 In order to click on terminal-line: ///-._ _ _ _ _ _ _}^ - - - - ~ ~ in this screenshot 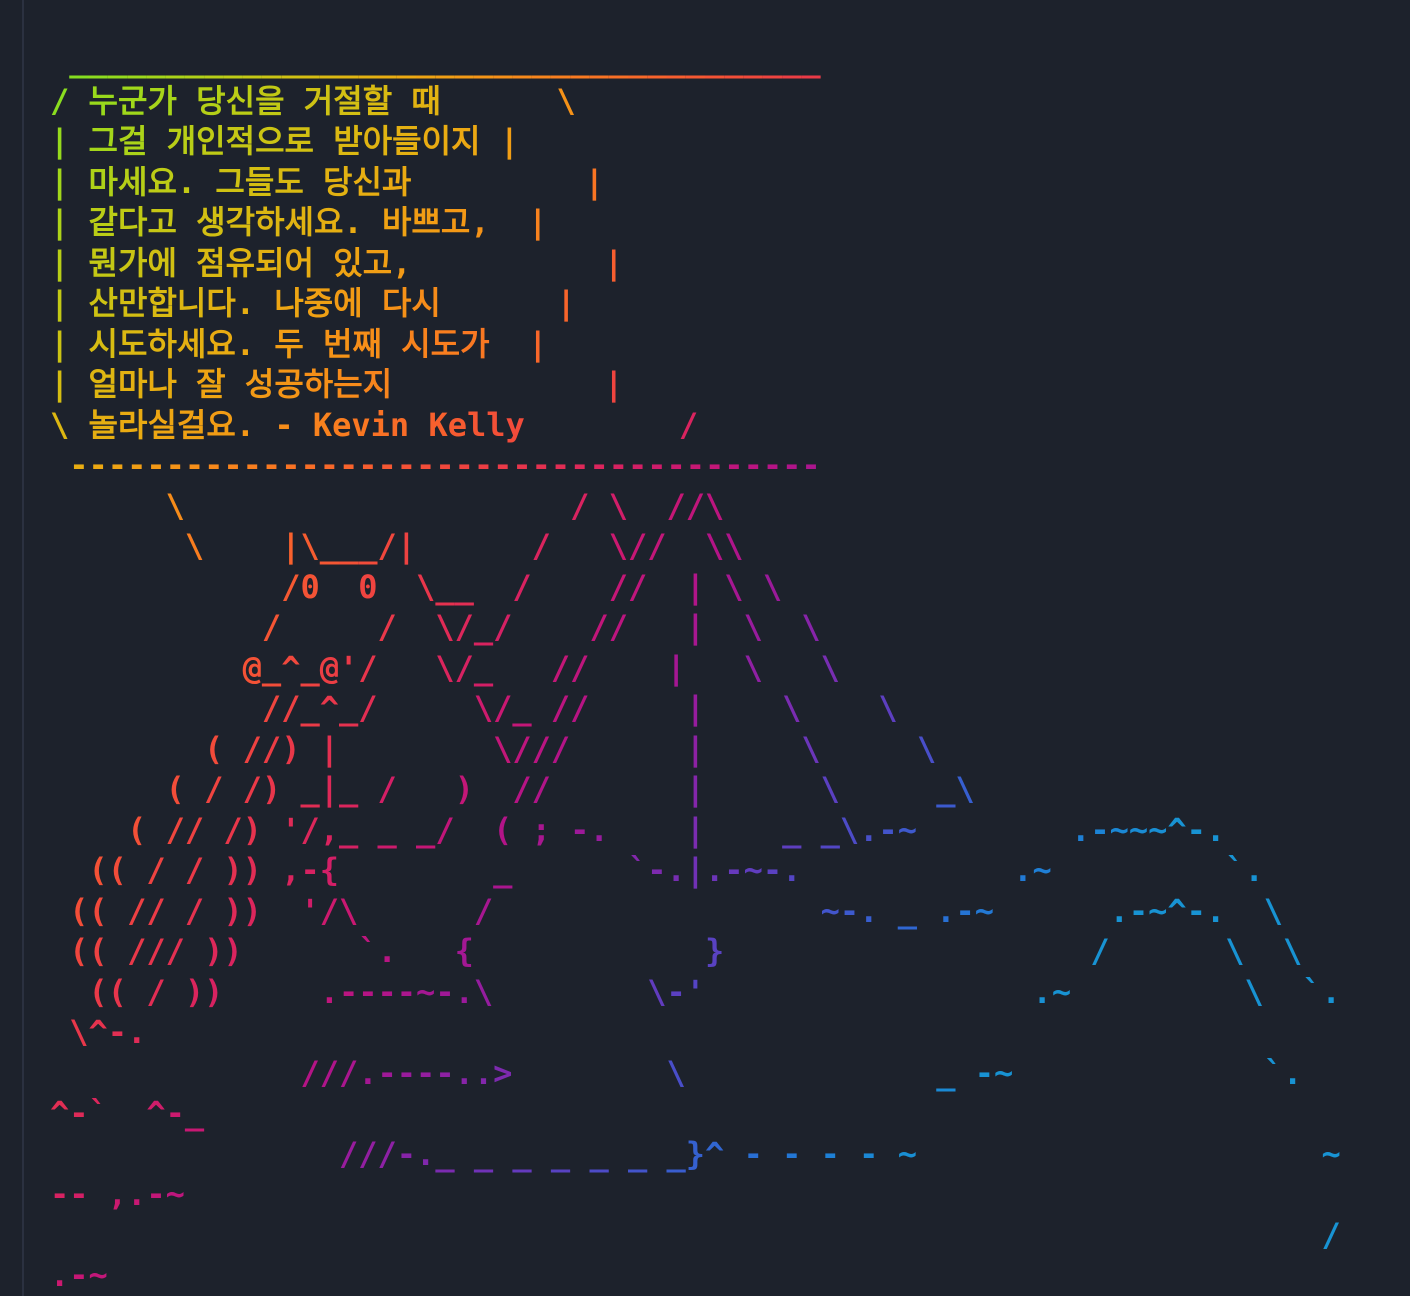, I will do `click(839, 1153)`.